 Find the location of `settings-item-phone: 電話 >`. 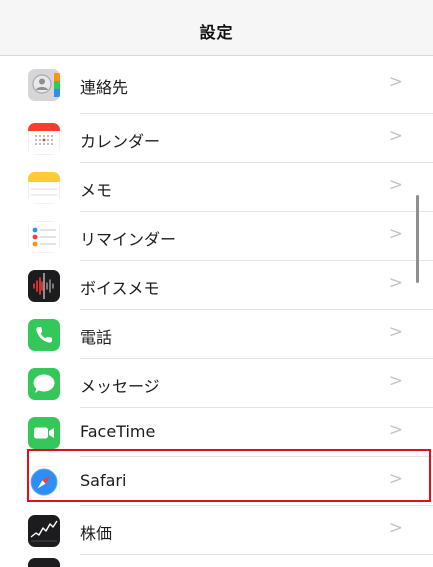

settings-item-phone: 電話 > is located at coordinates (216, 334).